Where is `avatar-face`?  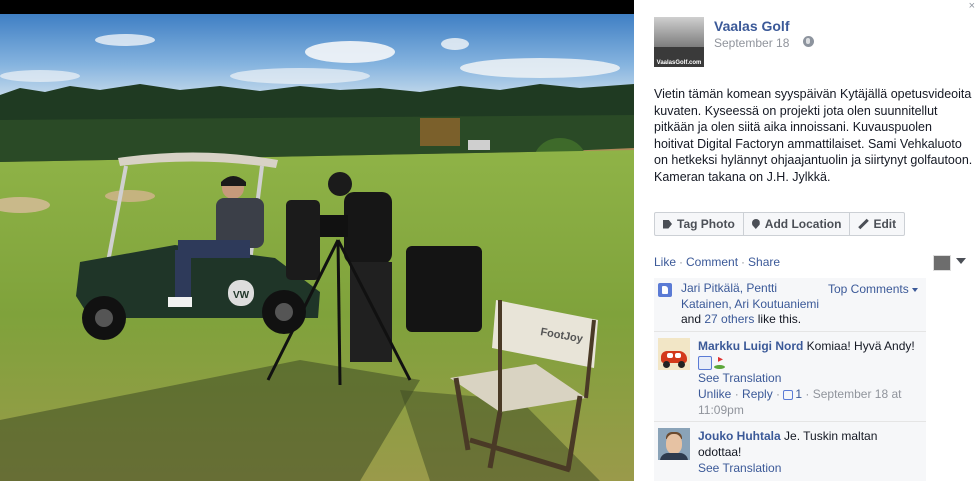 avatar-face is located at coordinates (674, 444).